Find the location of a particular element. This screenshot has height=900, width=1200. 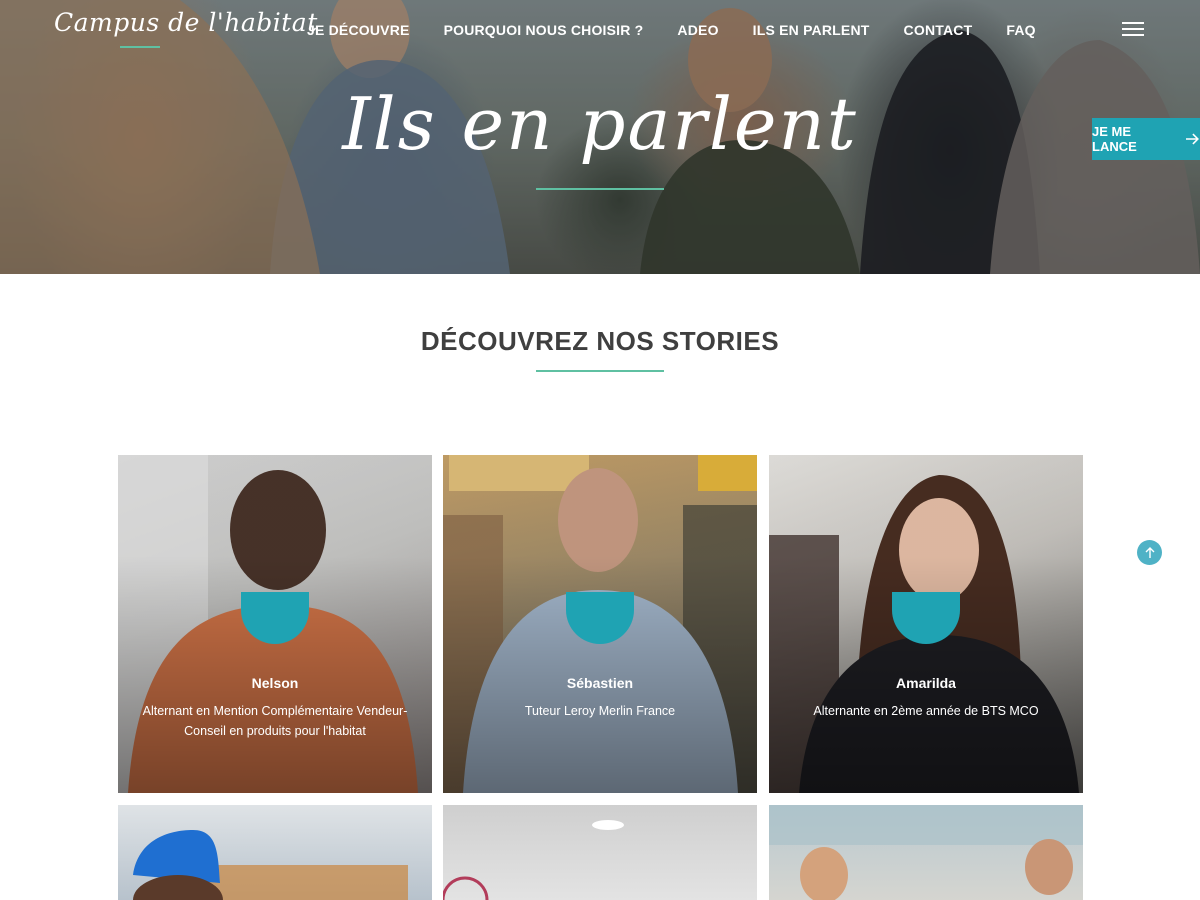

section-title-underline is located at coordinates (600, 371).